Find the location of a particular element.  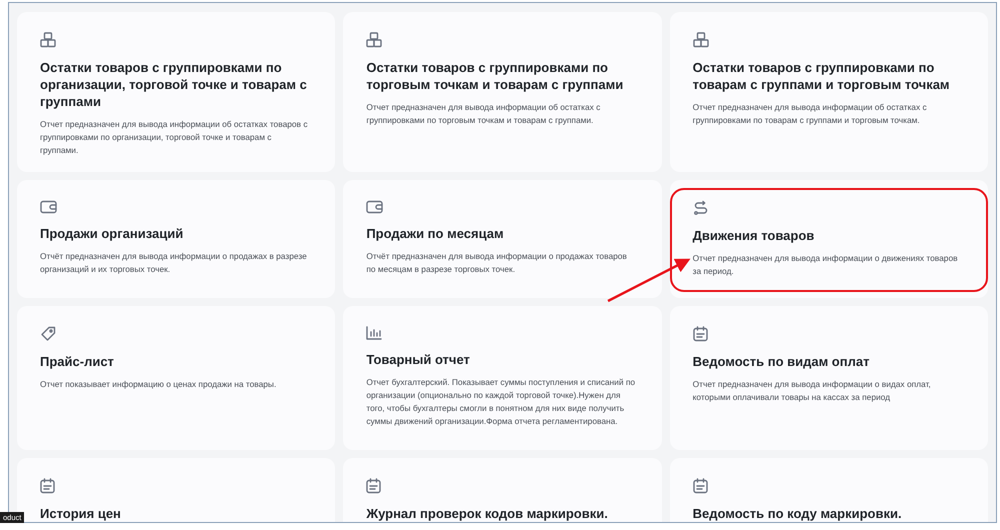

card-description: Отчет показывает информацию о ценах продажи на товары. is located at coordinates (158, 384).